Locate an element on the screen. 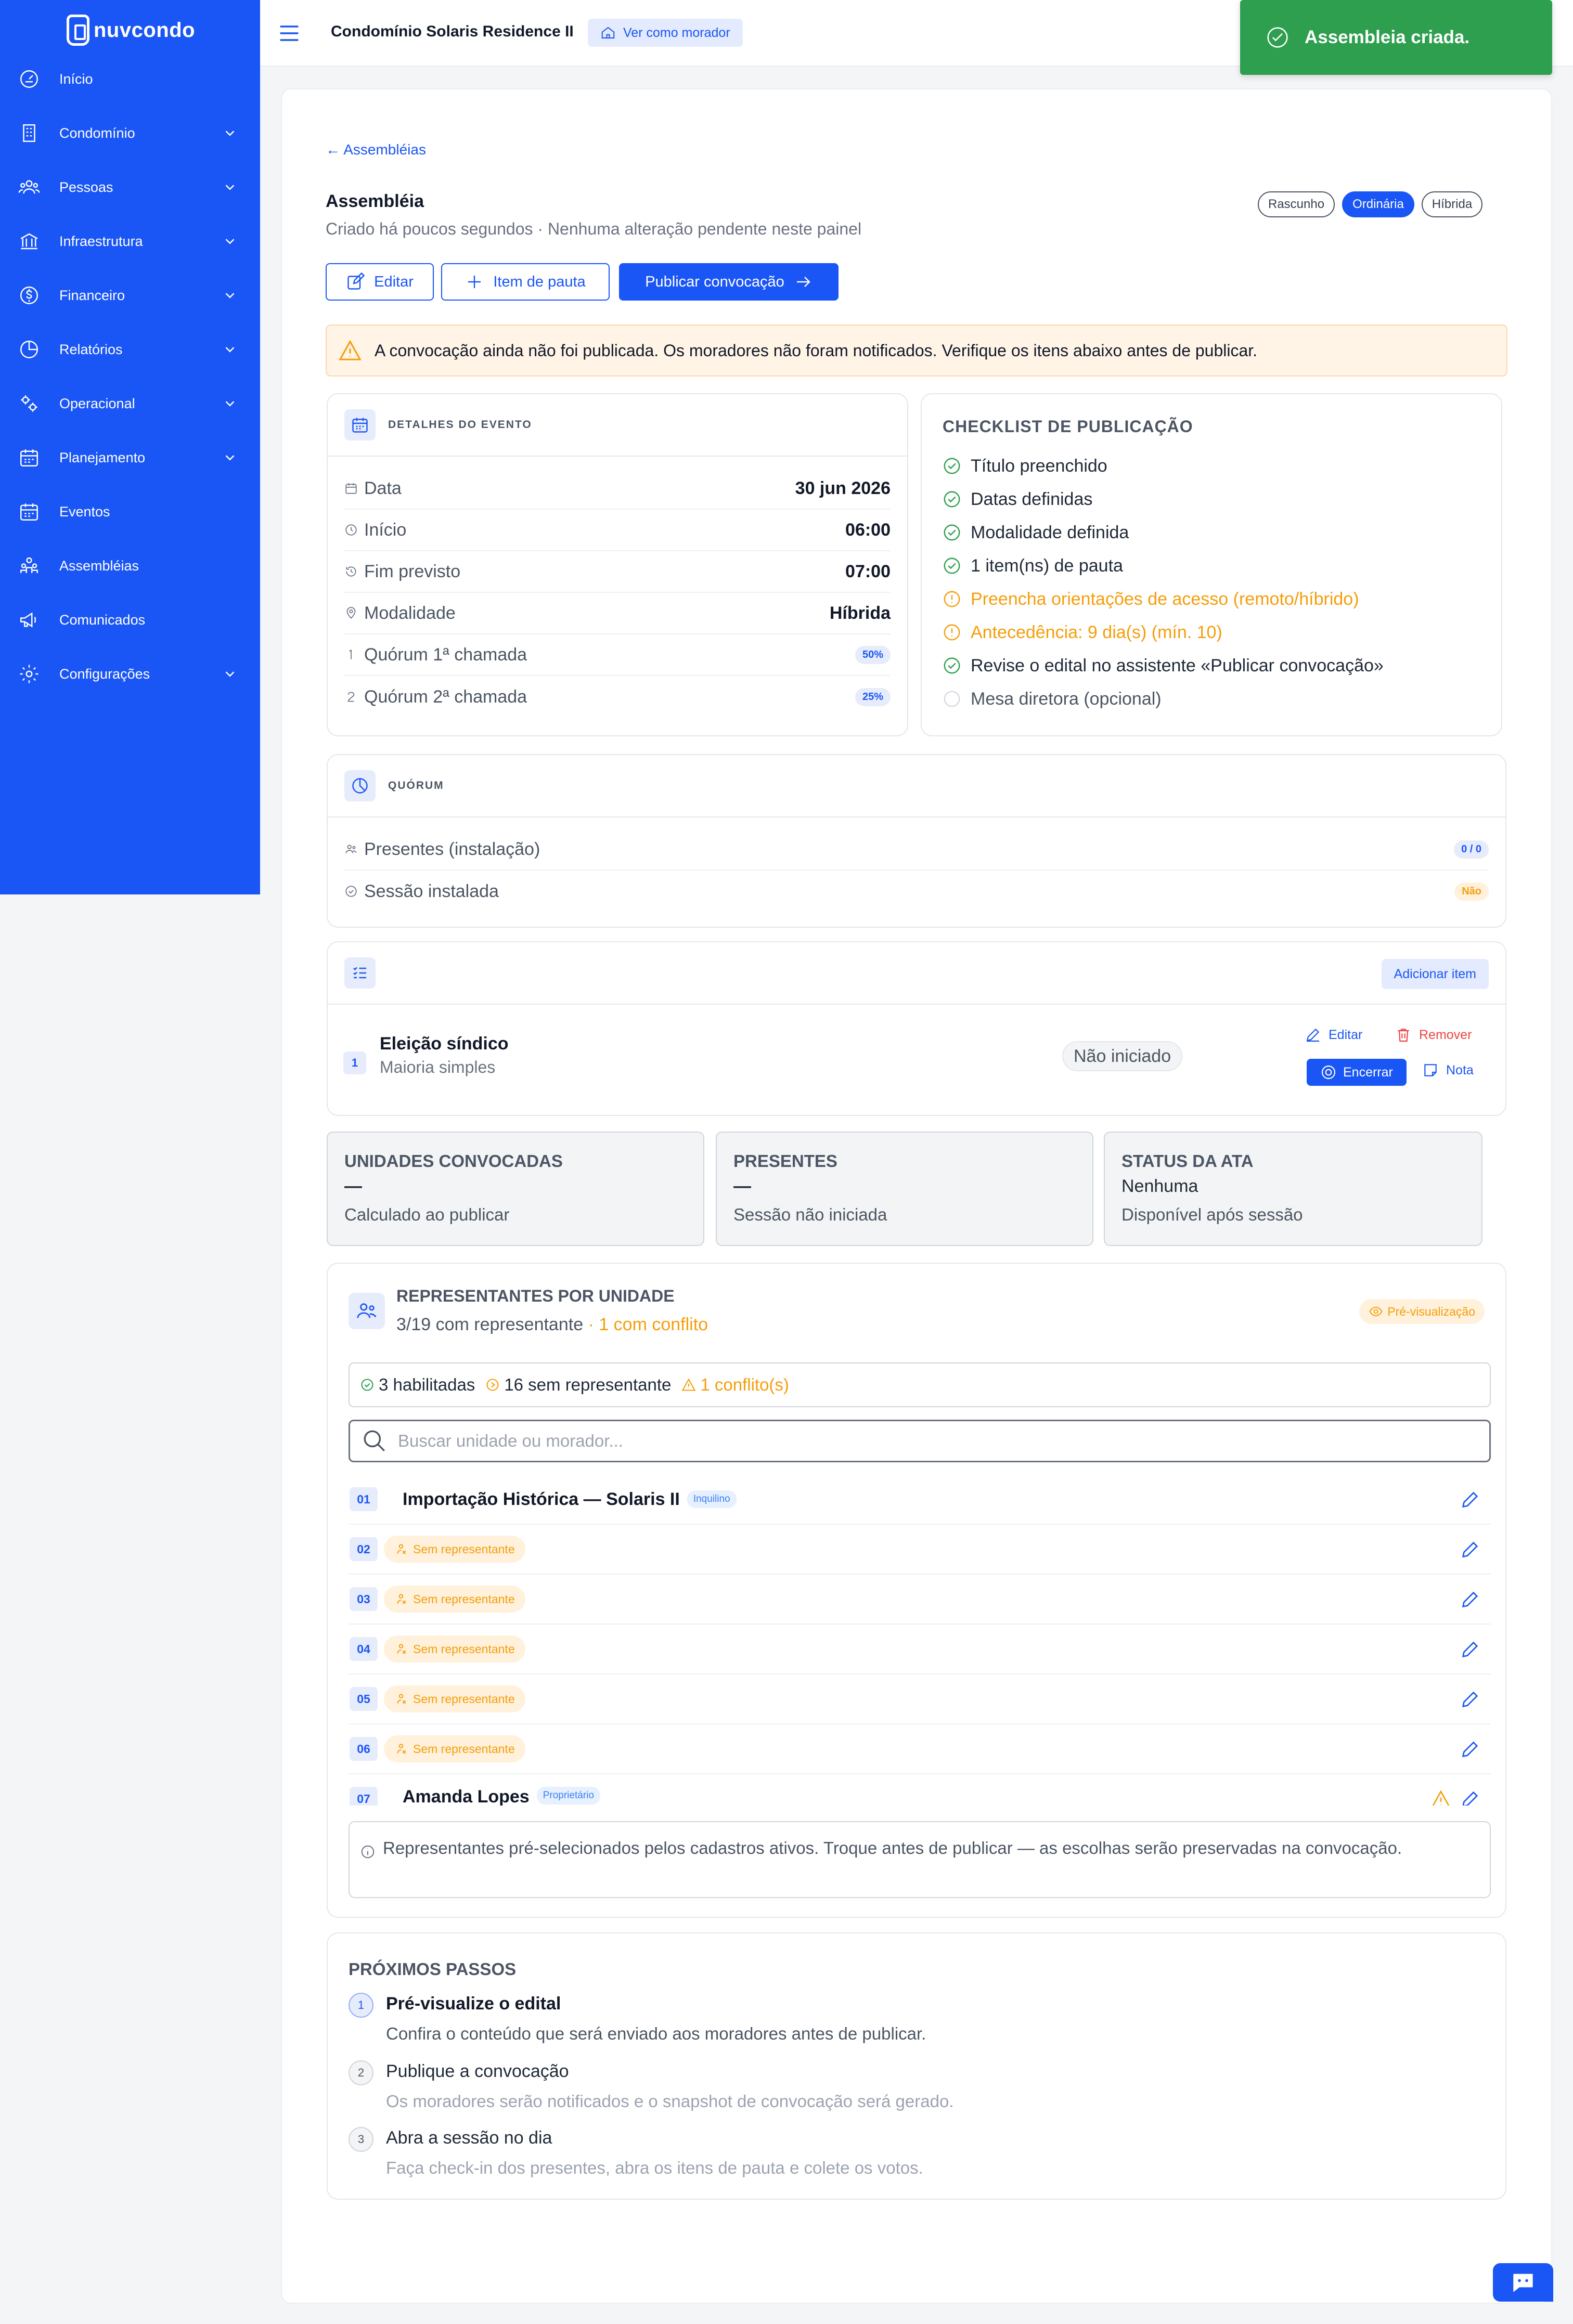  checklist-label: Datas definidas is located at coordinates (1032, 499).